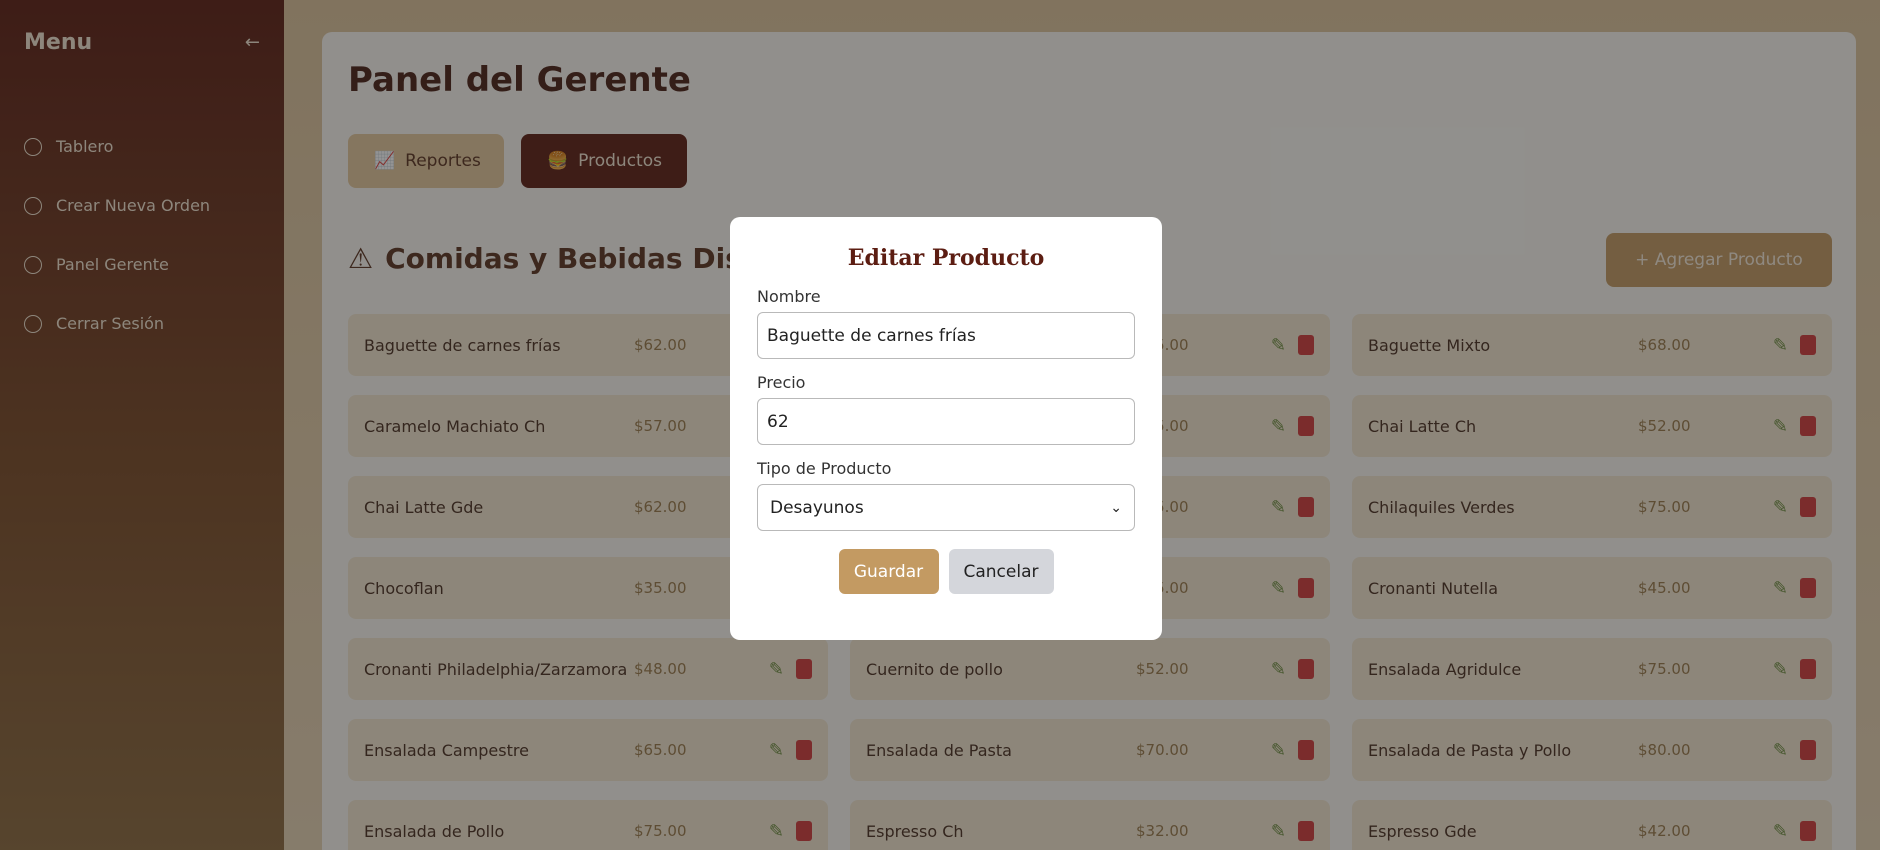 This screenshot has width=1880, height=850. I want to click on name-field-wrapper, so click(946, 335).